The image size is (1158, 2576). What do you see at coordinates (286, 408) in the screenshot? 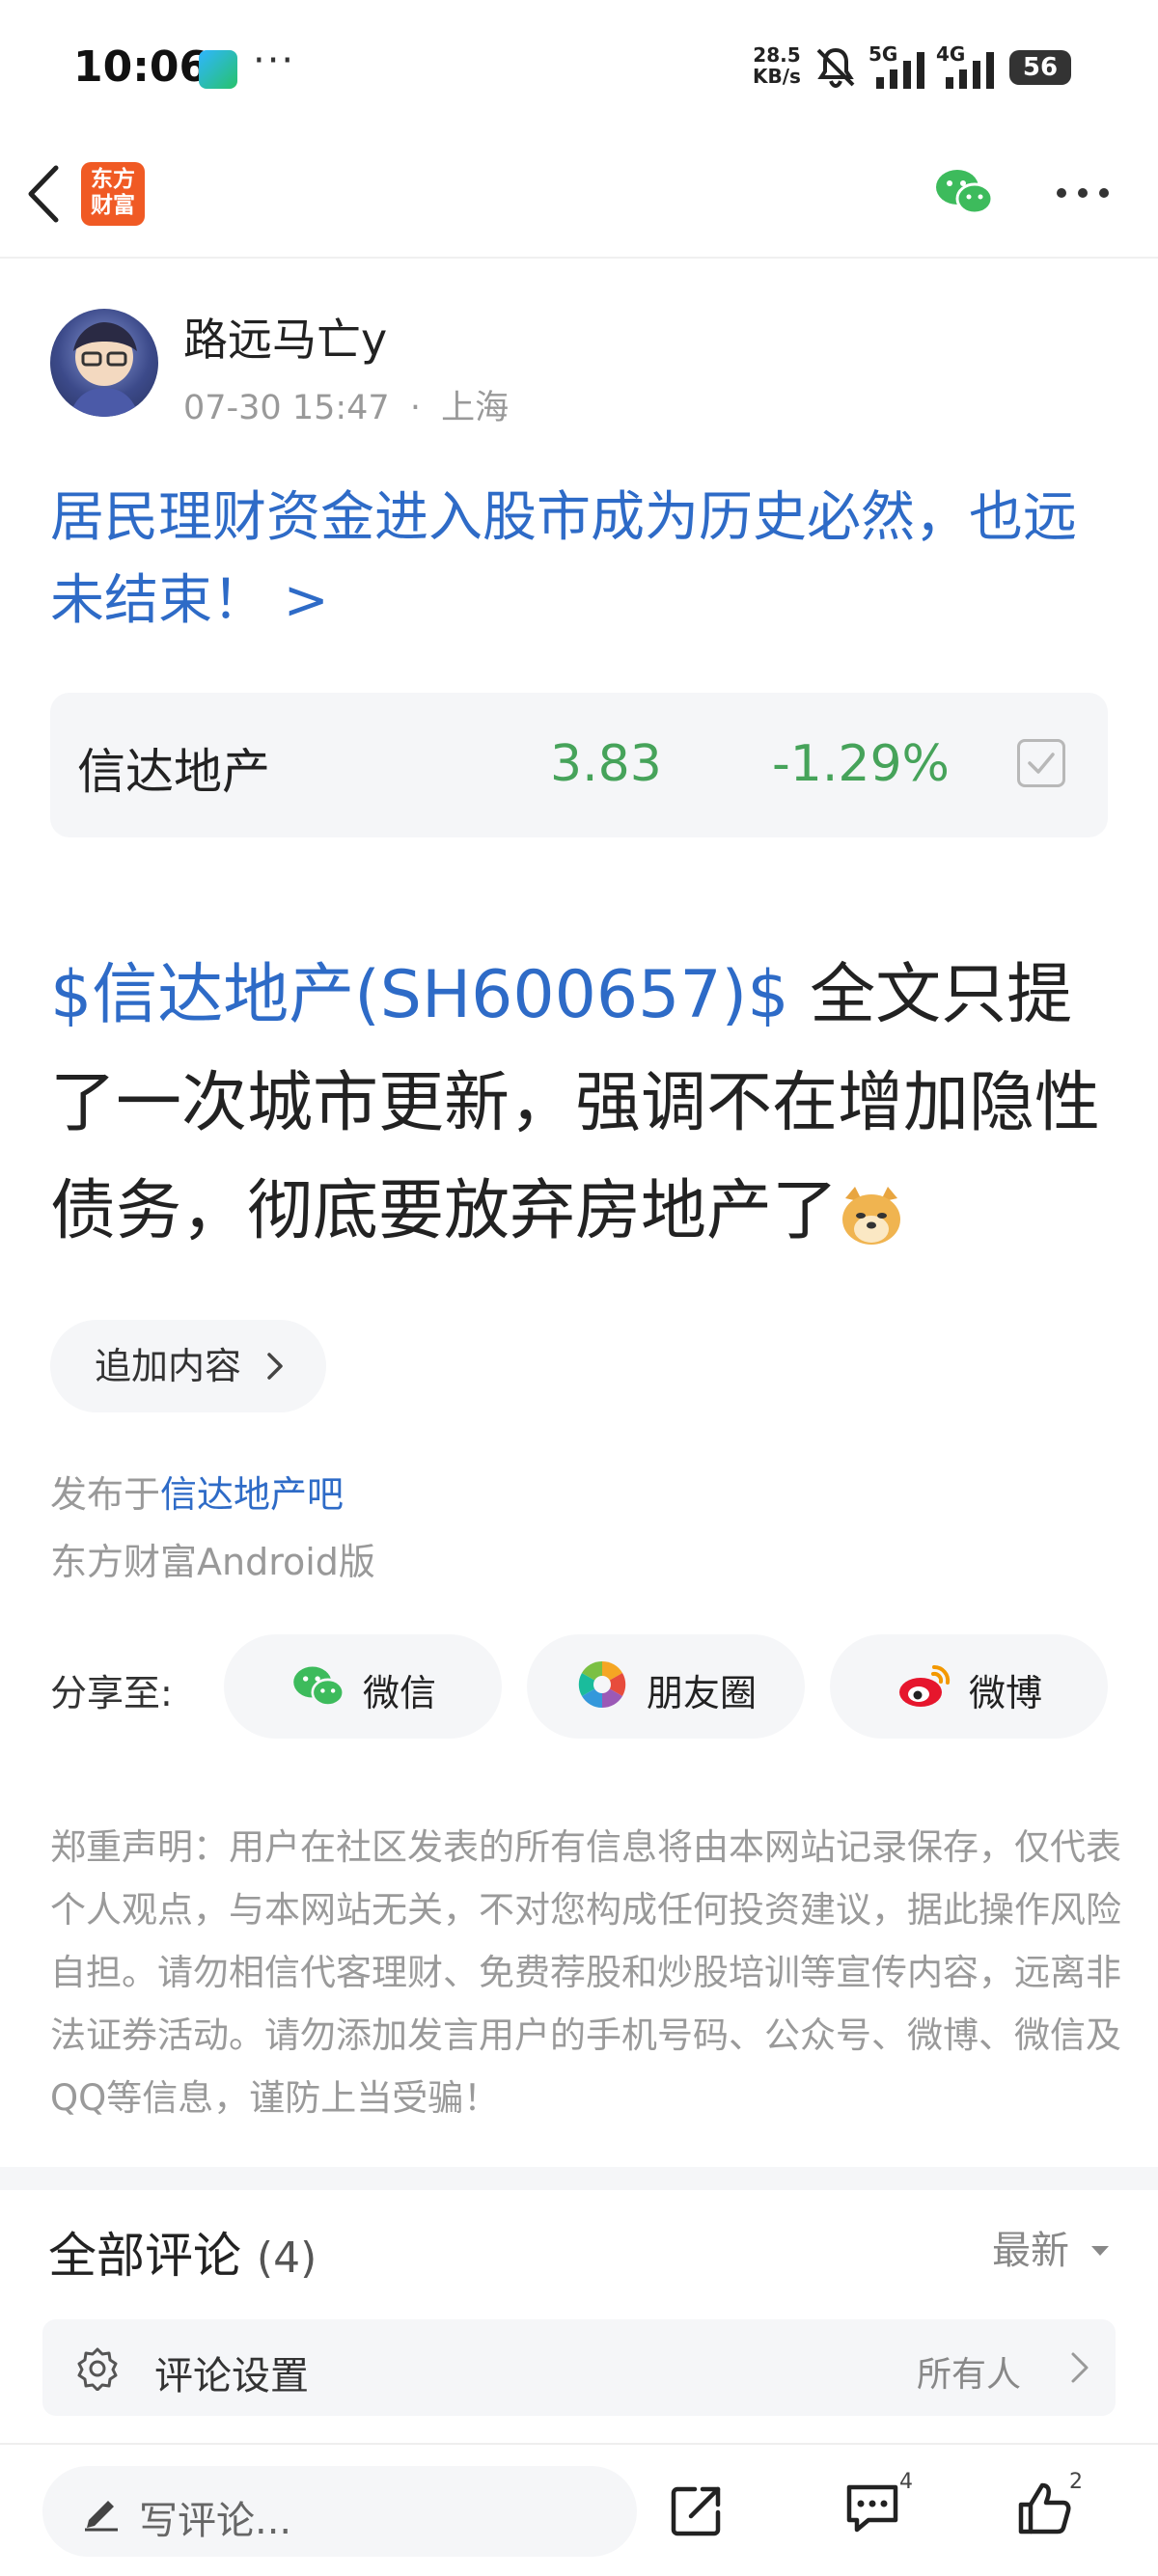
I see `post-time: 07-30 15:47` at bounding box center [286, 408].